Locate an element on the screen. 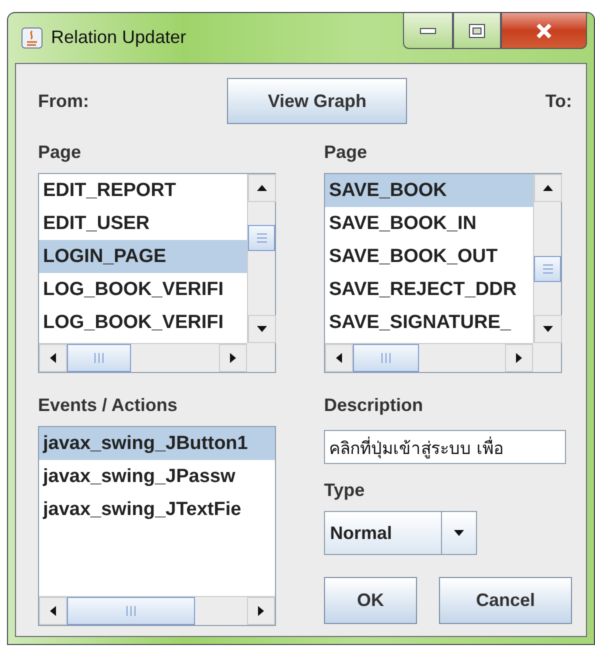  maximize-icon is located at coordinates (477, 31).